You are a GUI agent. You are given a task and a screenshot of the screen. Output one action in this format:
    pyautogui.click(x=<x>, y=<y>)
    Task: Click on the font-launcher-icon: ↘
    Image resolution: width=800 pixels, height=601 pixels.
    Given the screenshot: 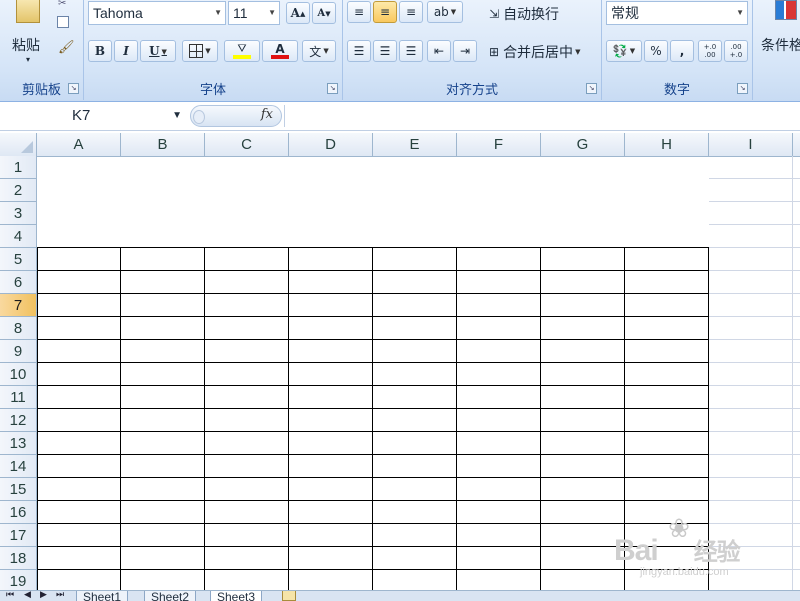 What is the action you would take?
    pyautogui.click(x=332, y=88)
    